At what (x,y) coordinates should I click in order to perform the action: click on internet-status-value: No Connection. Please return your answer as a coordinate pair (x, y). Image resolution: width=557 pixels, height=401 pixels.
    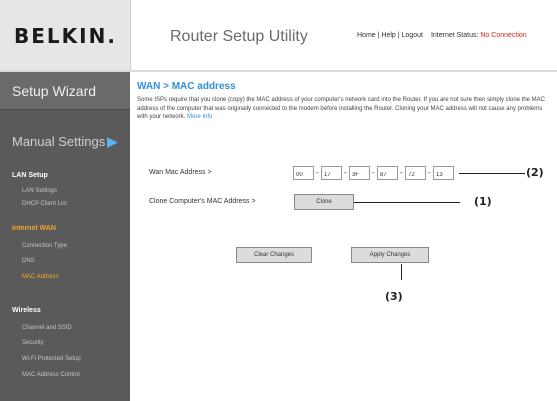
    Looking at the image, I should click on (503, 35).